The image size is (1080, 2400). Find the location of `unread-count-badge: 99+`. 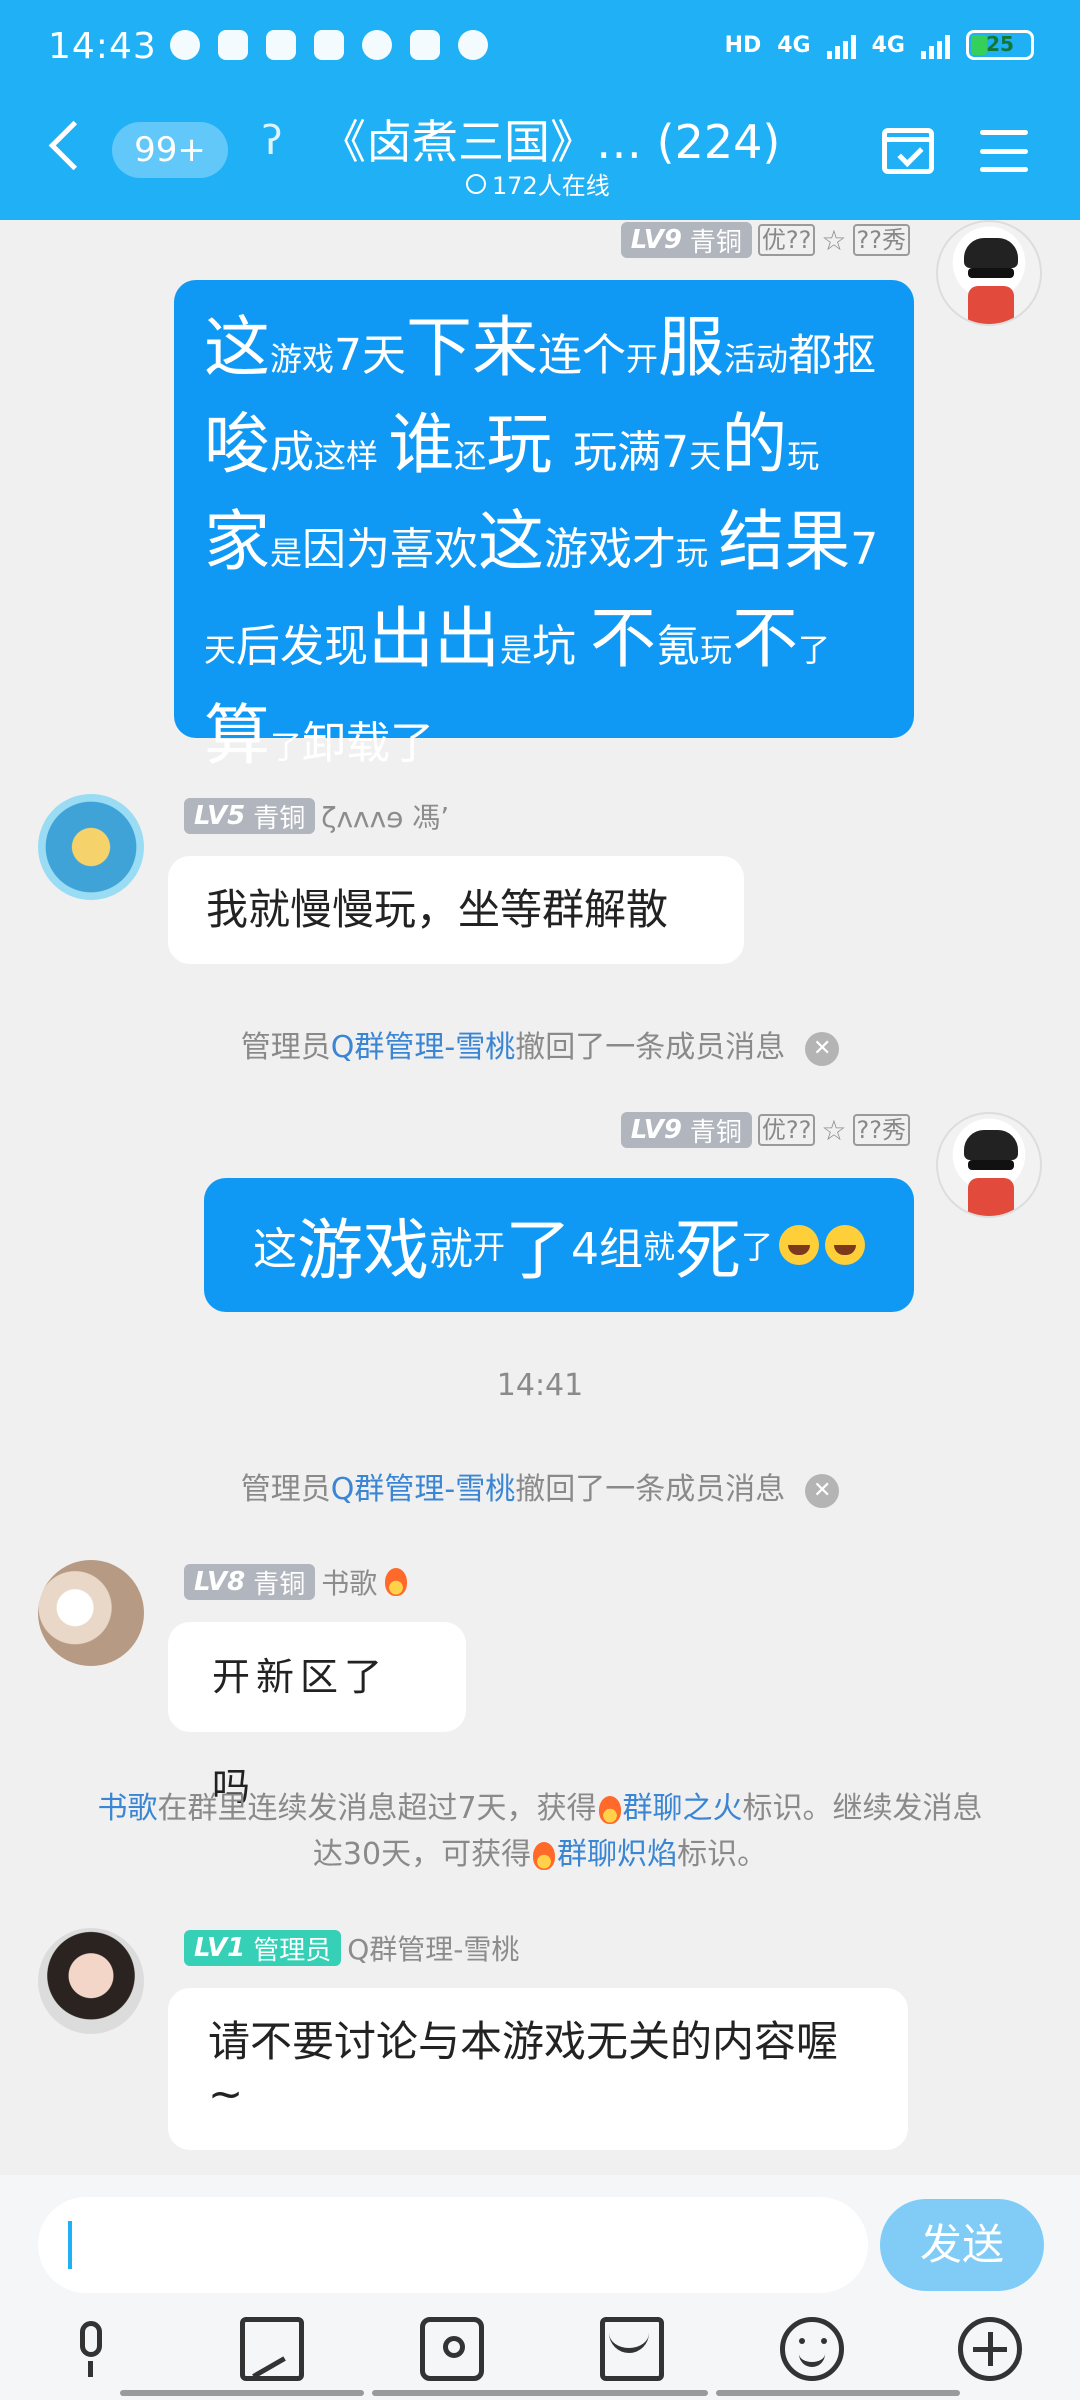

unread-count-badge: 99+ is located at coordinates (170, 150).